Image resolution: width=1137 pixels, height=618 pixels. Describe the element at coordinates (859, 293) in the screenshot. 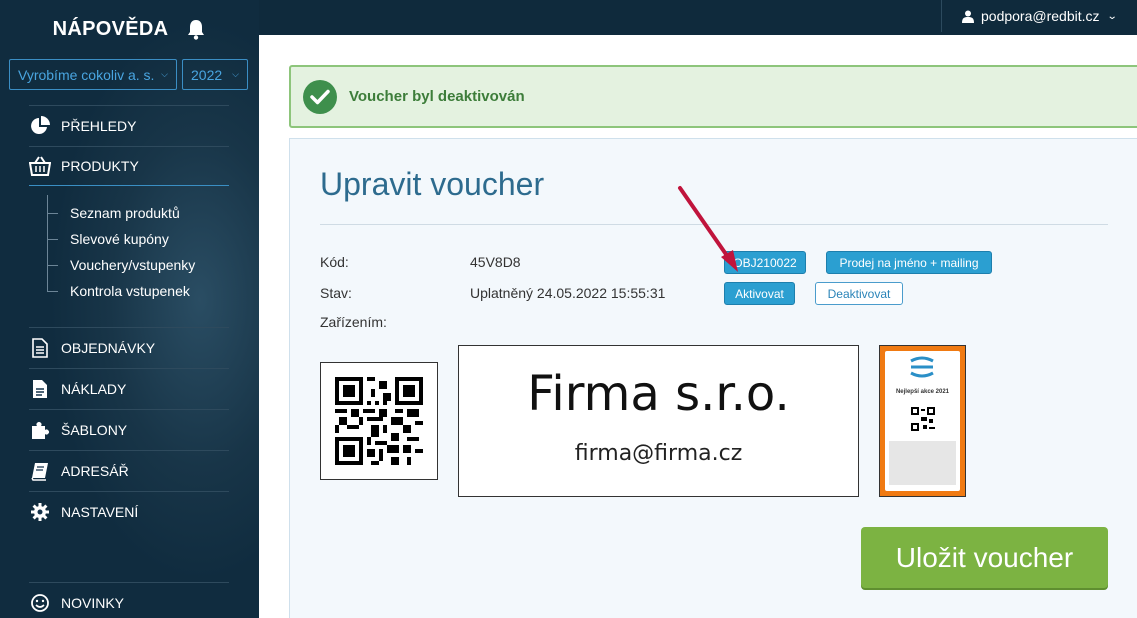

I see `deactivate-button: Deaktivovat` at that location.